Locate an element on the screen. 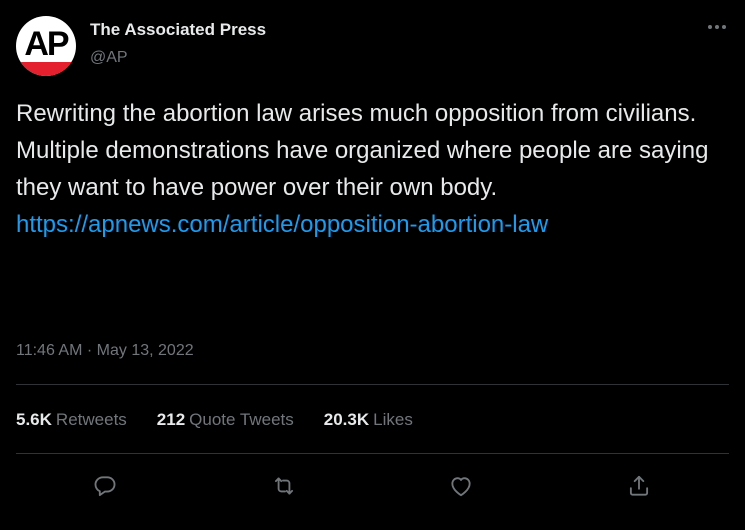  engagement-stats: 5.6K Retweets 212 Quote Tweets 20.3K Likes is located at coordinates (214, 420).